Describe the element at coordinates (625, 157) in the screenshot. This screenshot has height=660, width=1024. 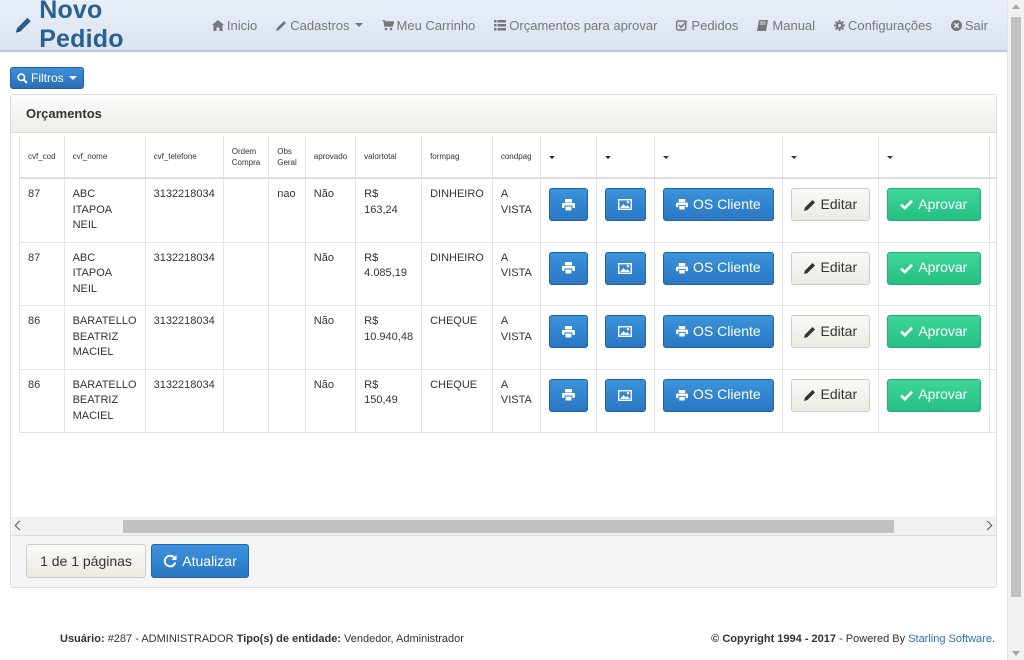
I see `column-header-image` at that location.